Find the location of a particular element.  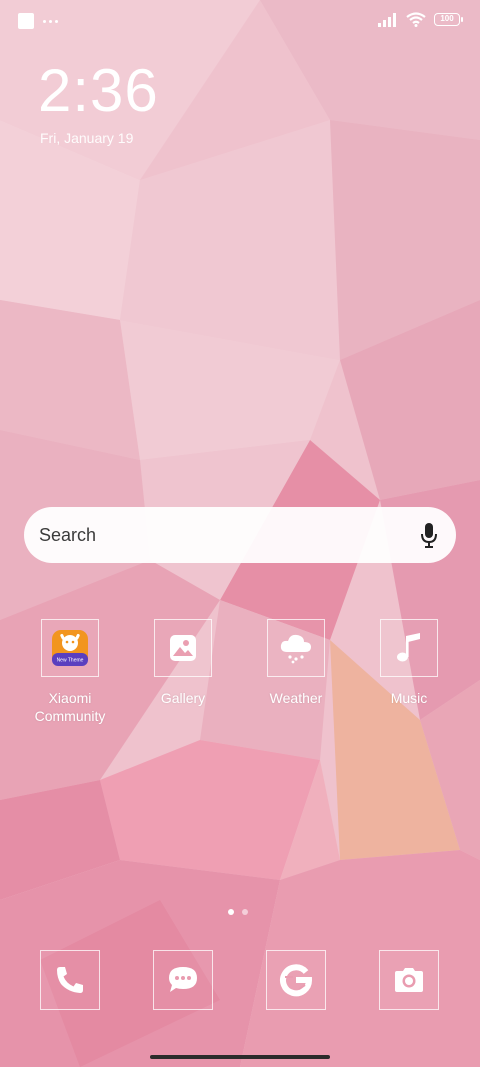

phone-icon is located at coordinates (70, 980).